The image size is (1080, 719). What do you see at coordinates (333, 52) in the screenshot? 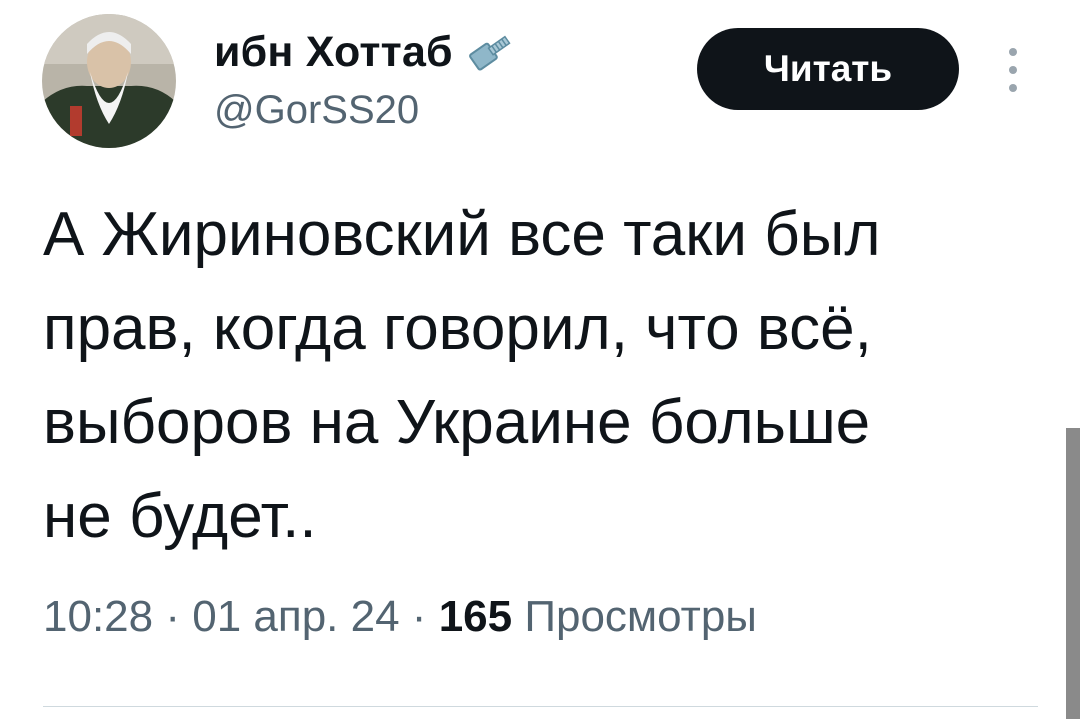
I see `user-display-name: ибн Хоттаб` at bounding box center [333, 52].